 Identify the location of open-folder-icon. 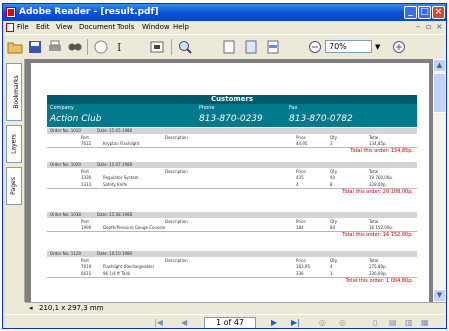
(15, 47).